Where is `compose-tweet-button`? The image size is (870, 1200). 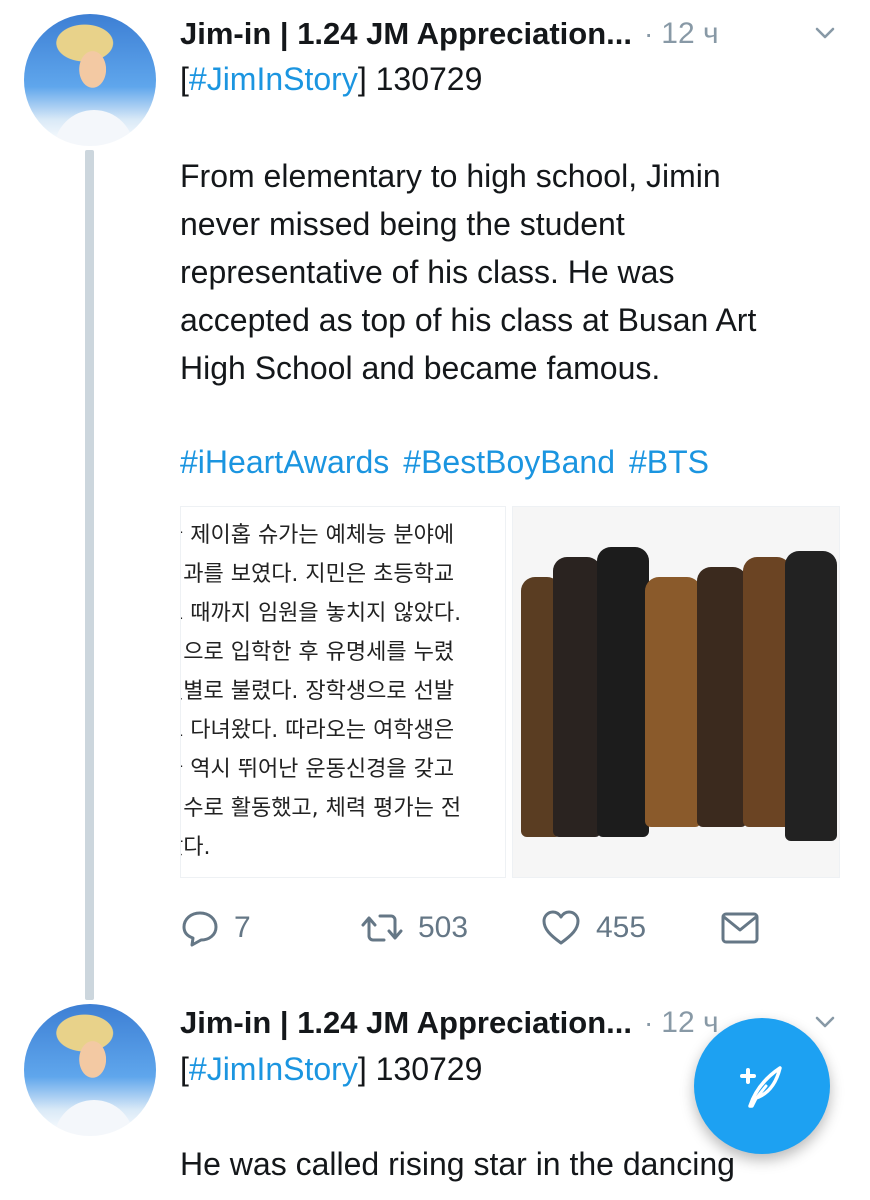 compose-tweet-button is located at coordinates (762, 1086).